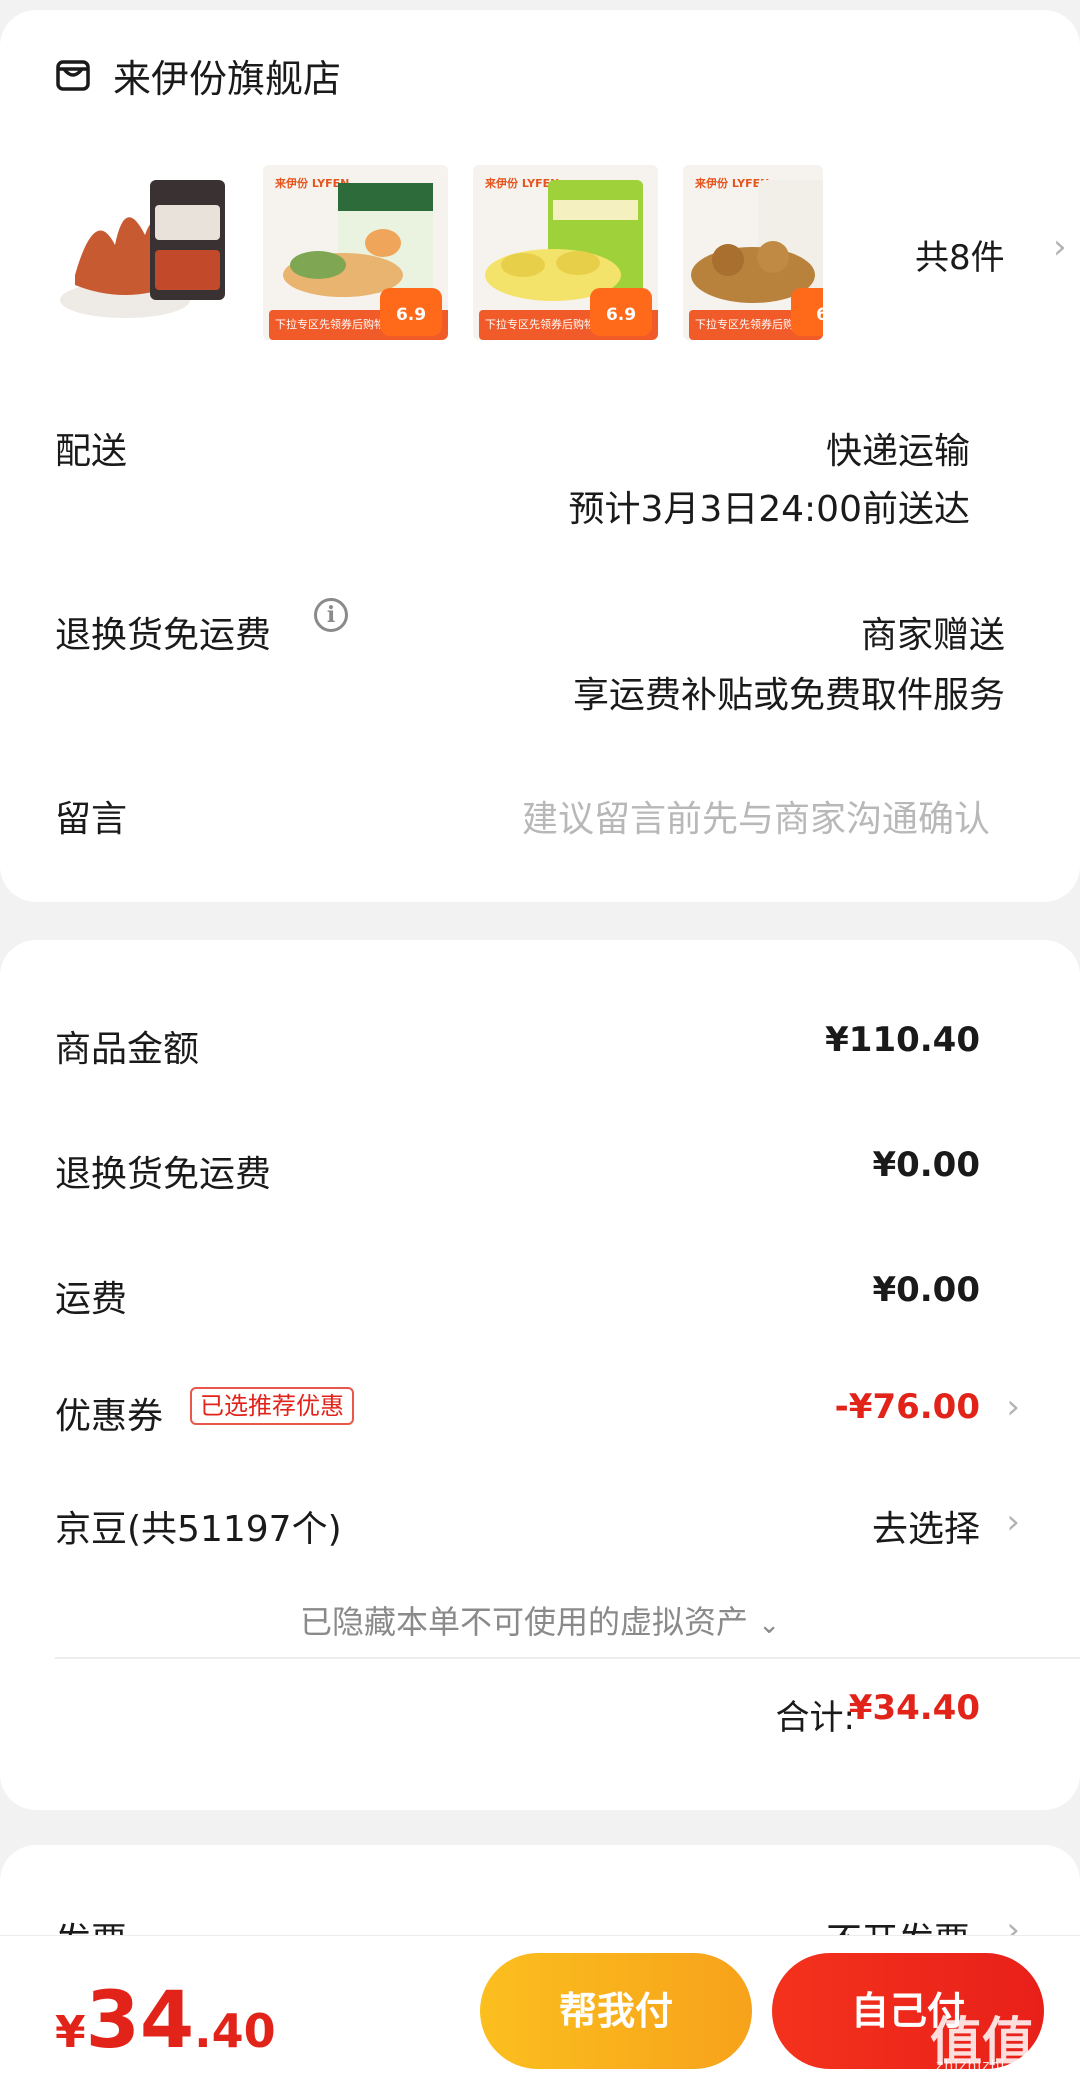  I want to click on total-label: 合计:, so click(815, 1718).